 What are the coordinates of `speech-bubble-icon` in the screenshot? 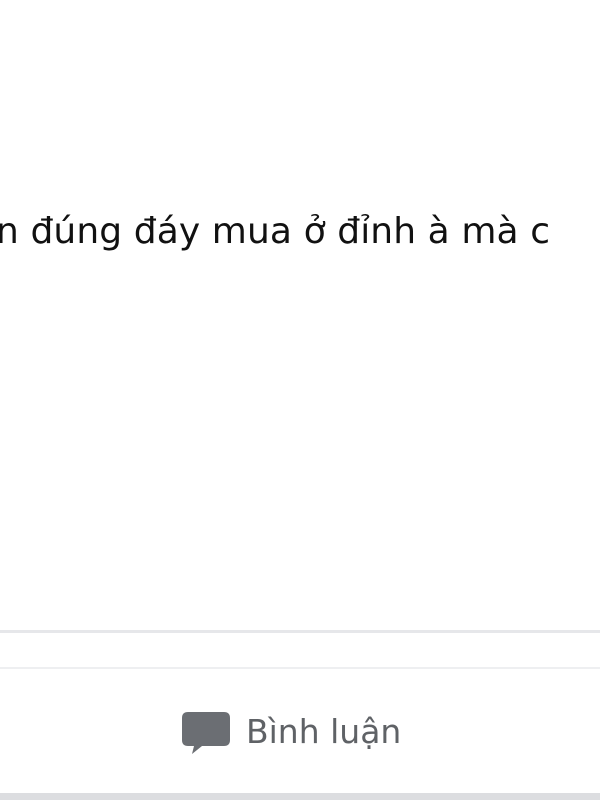 It's located at (206, 732).